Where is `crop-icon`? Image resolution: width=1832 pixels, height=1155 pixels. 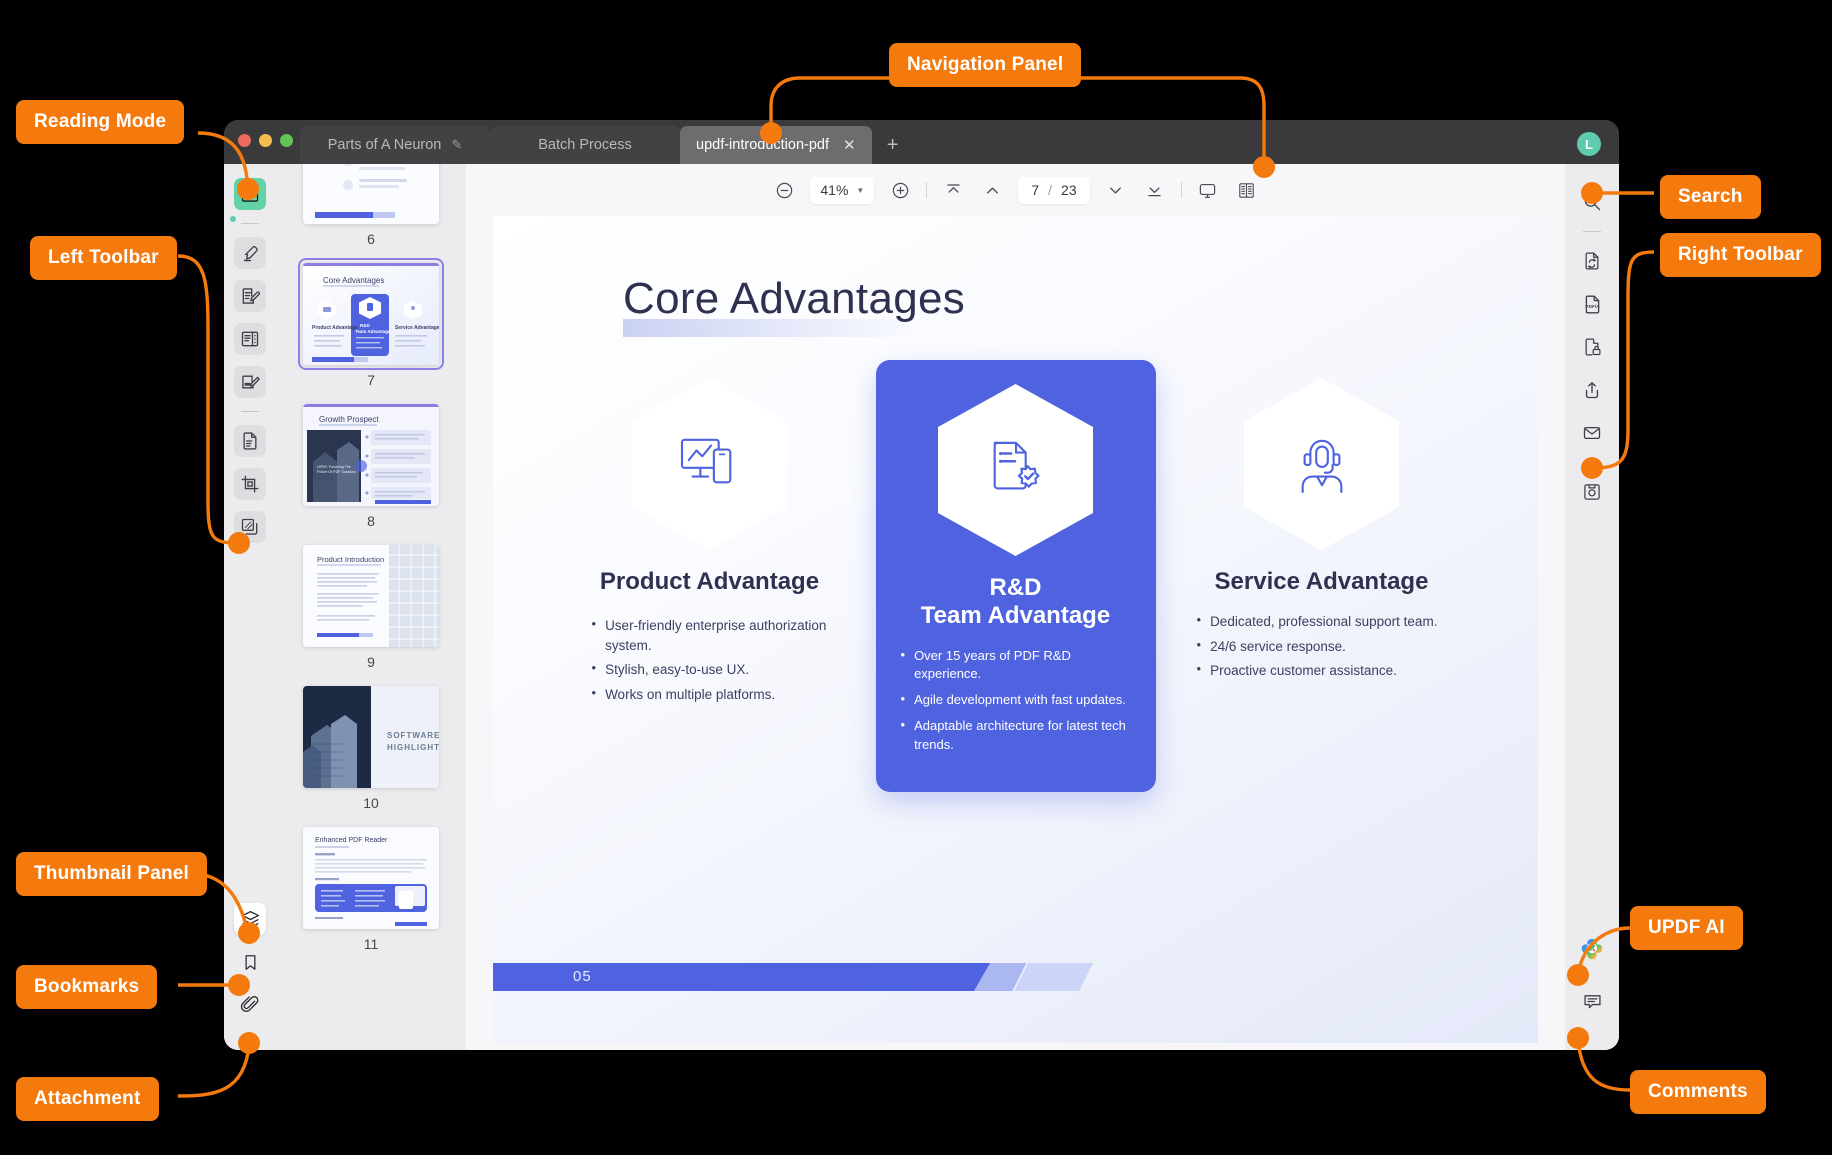
crop-icon is located at coordinates (250, 484).